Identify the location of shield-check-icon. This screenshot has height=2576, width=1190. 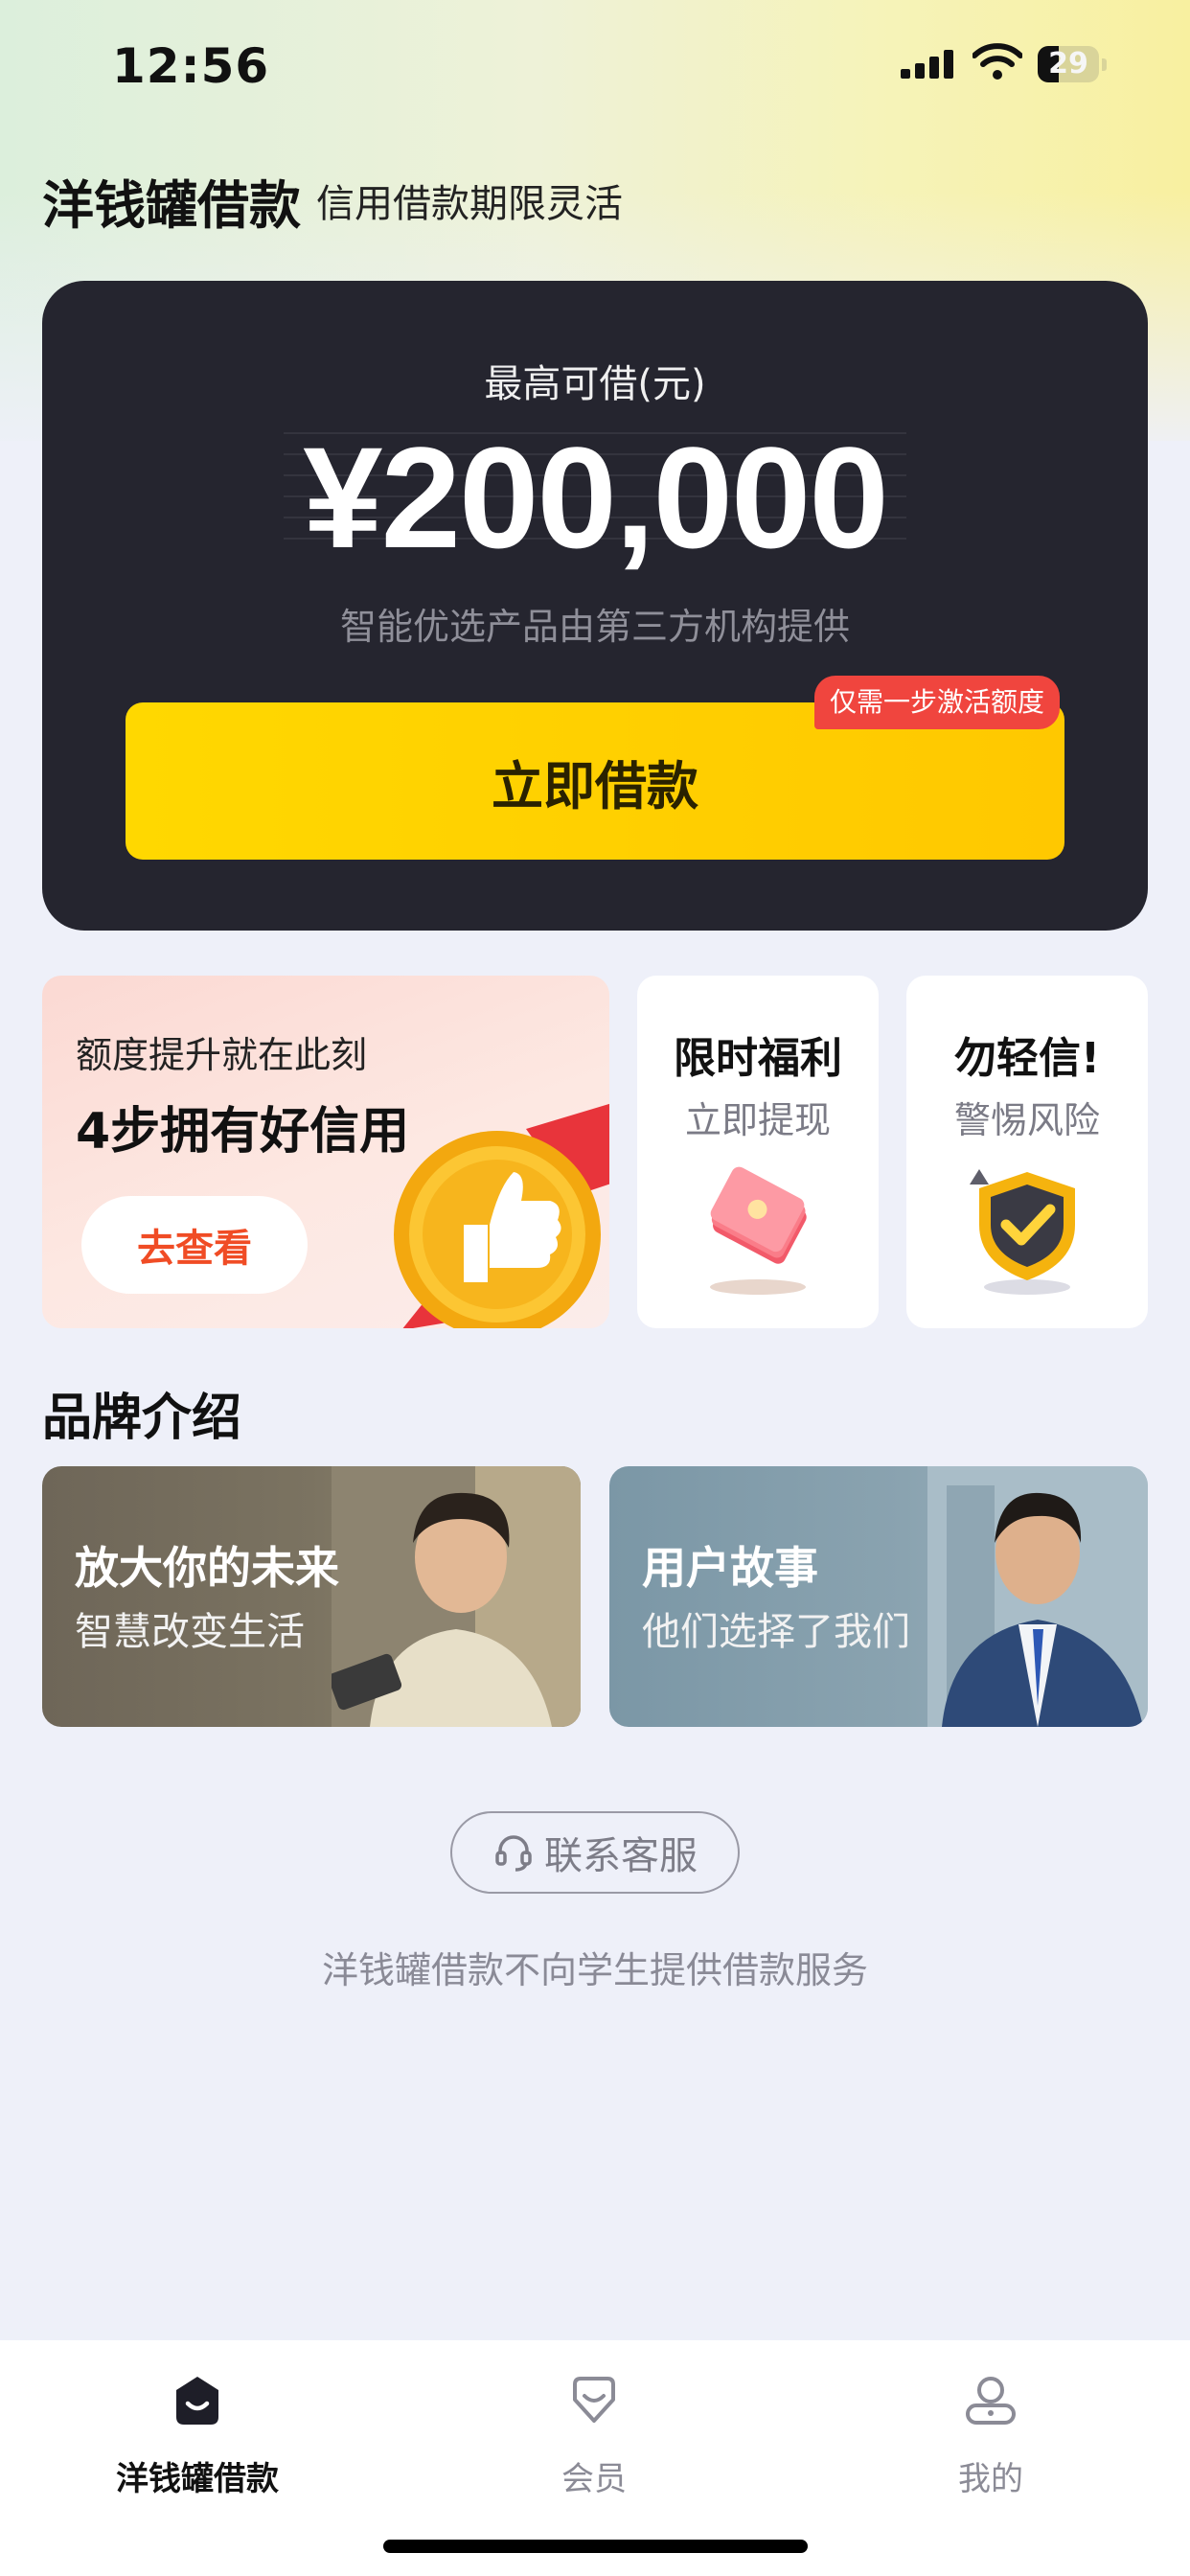
(1022, 1232).